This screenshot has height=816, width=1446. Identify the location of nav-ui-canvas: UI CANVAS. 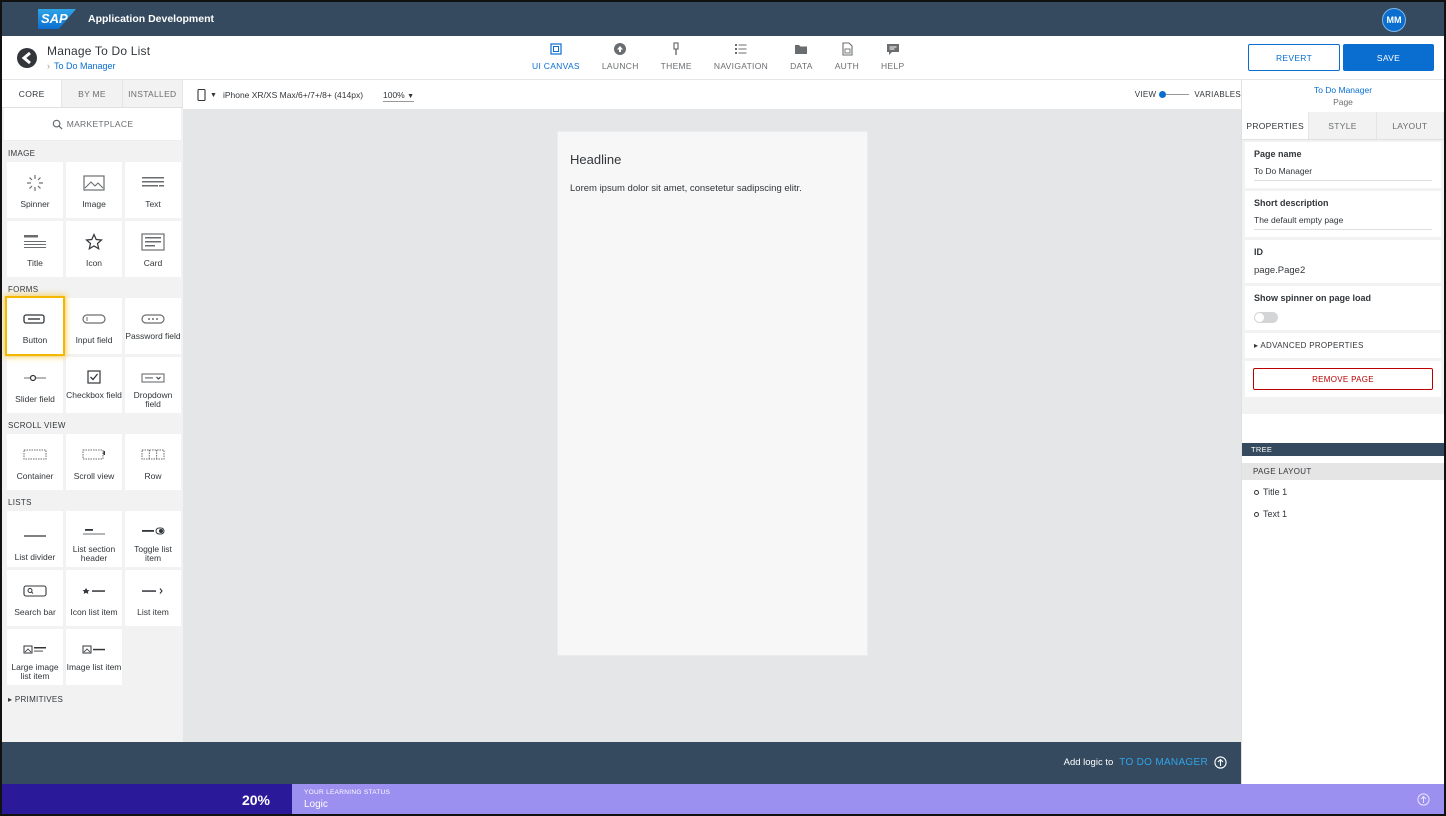
(556, 56).